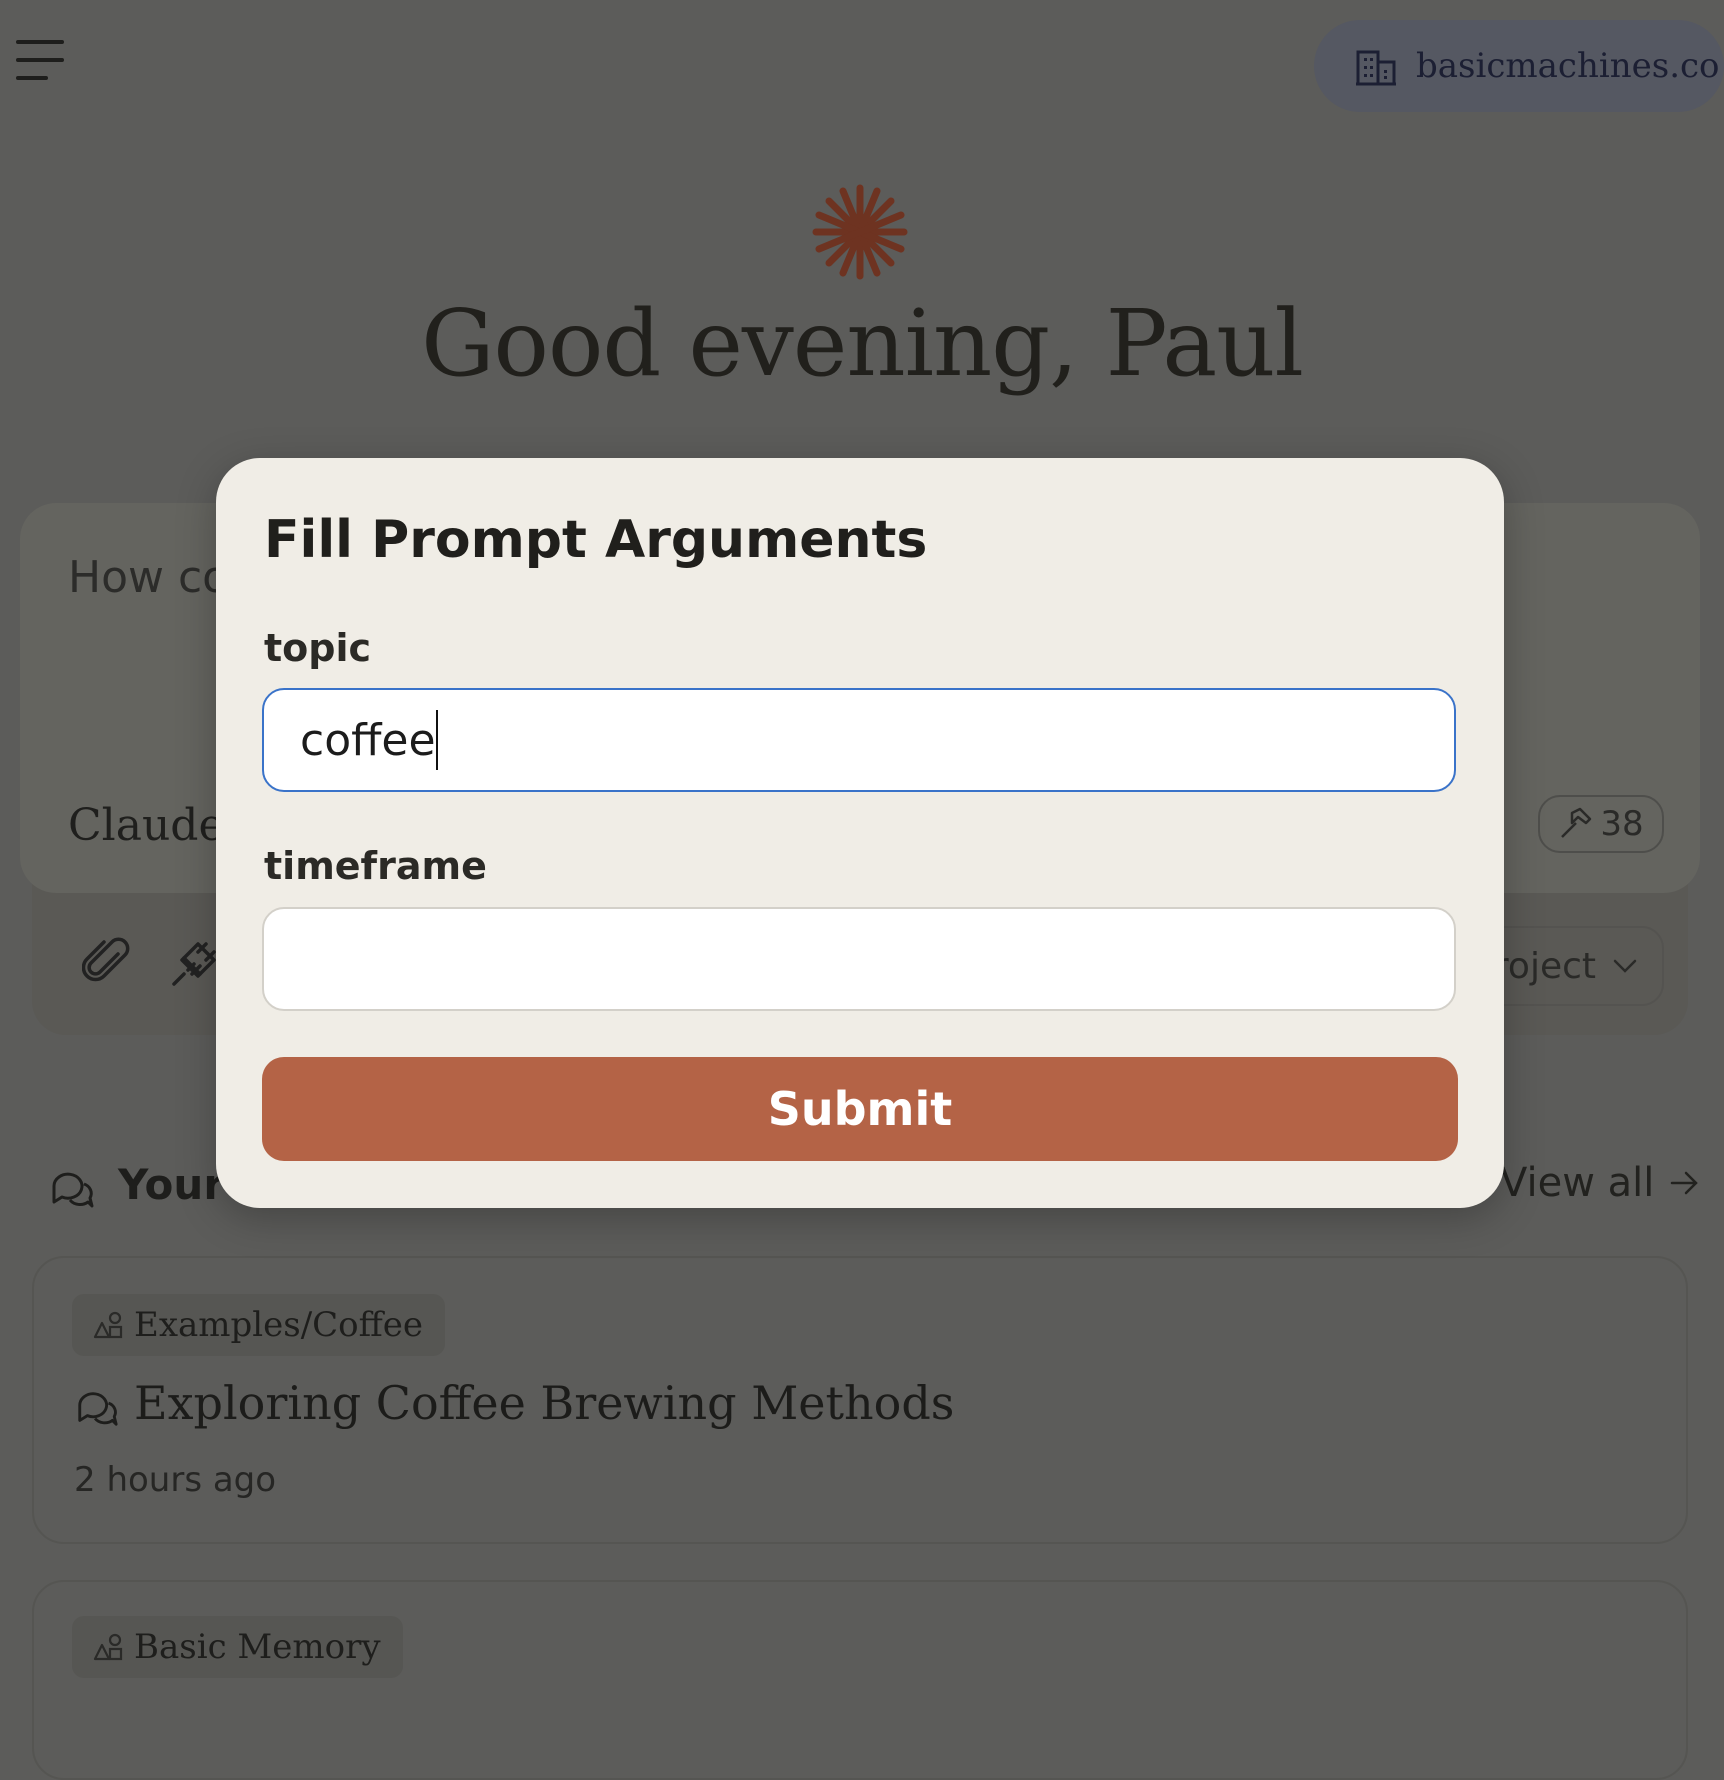 This screenshot has height=1780, width=1724. What do you see at coordinates (318, 648) in the screenshot?
I see `topic-label: topic` at bounding box center [318, 648].